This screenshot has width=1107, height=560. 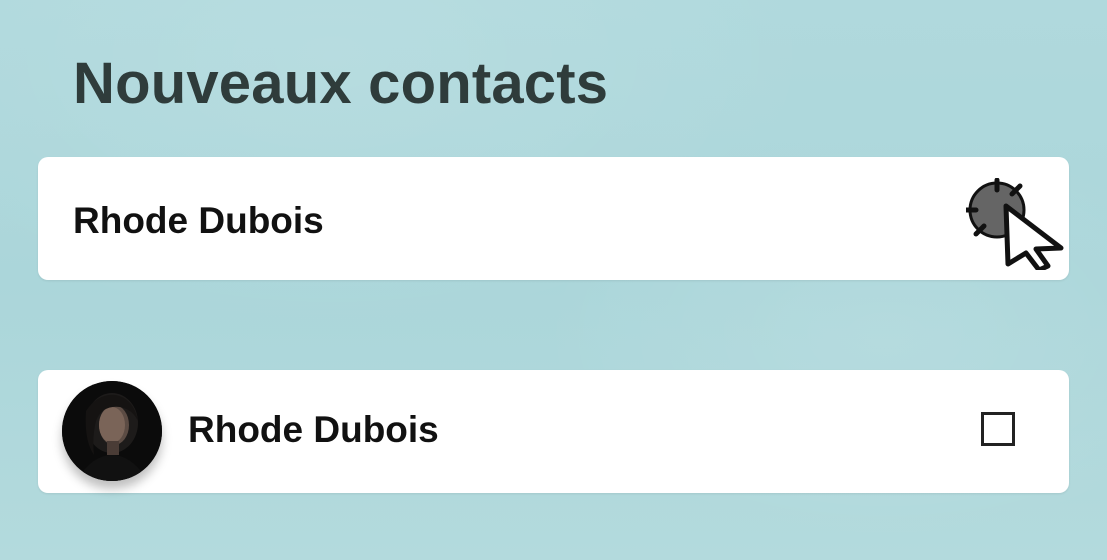 I want to click on section-title: Nouveaux contacts, so click(x=341, y=83).